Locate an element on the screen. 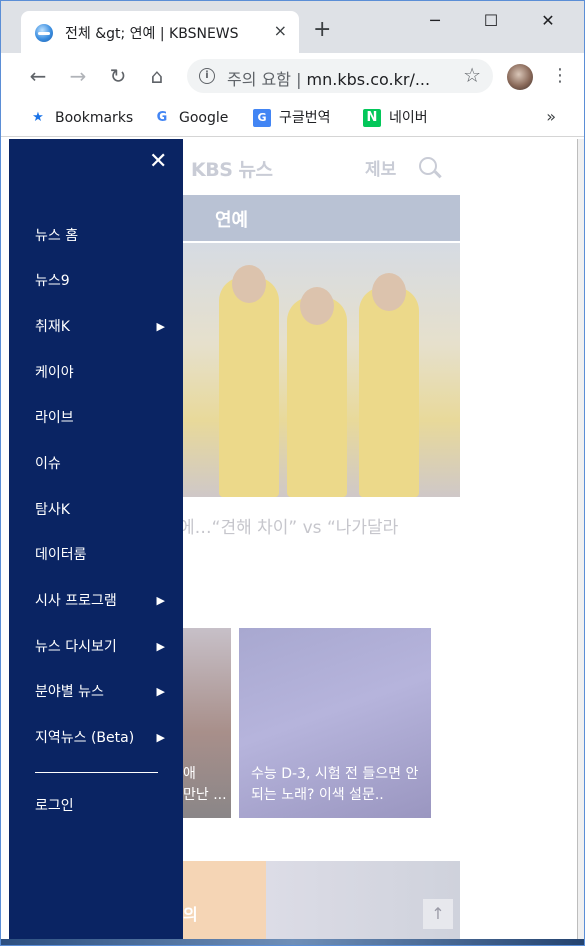 This screenshot has height=946, width=585. kbs-favicon-icon is located at coordinates (44, 33).